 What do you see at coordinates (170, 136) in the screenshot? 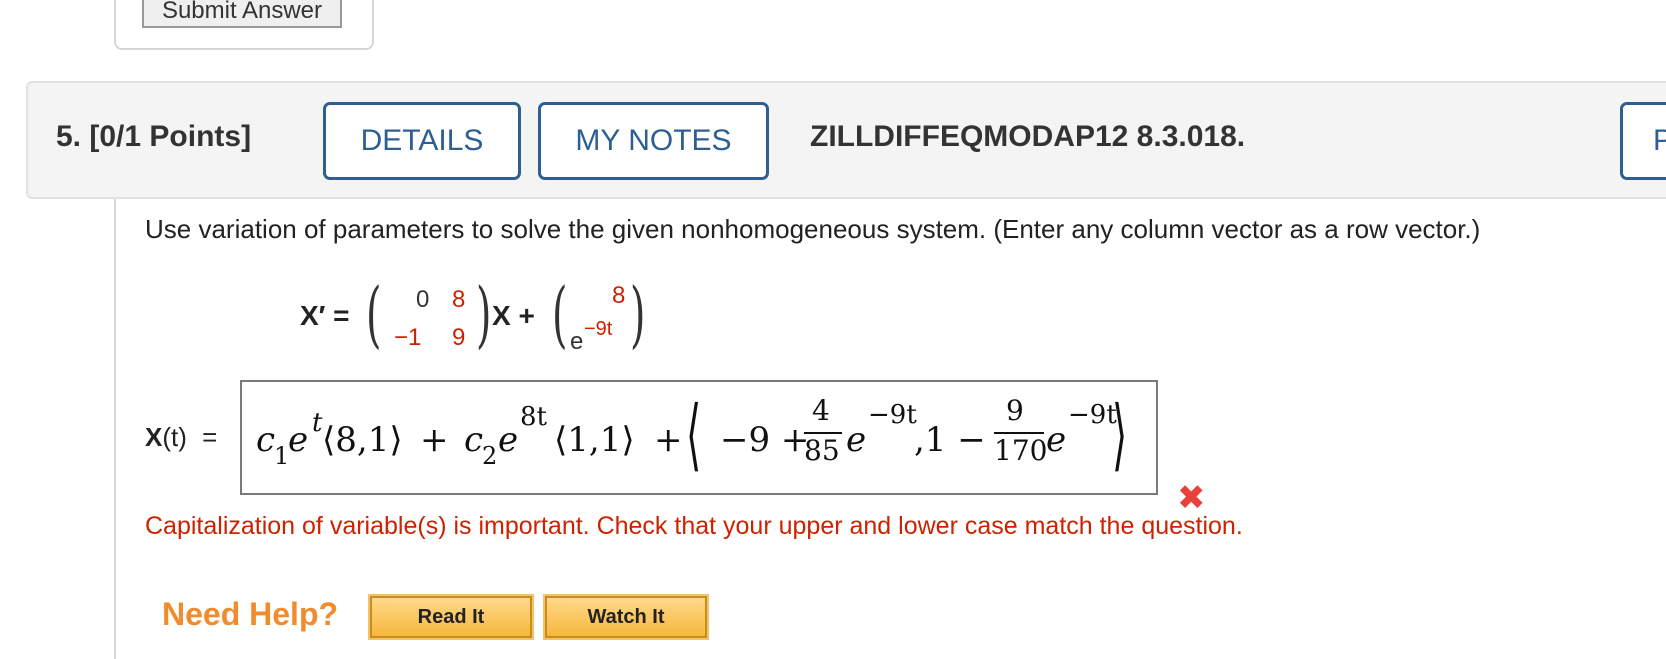
I see `points-label: [0/1 Points]` at bounding box center [170, 136].